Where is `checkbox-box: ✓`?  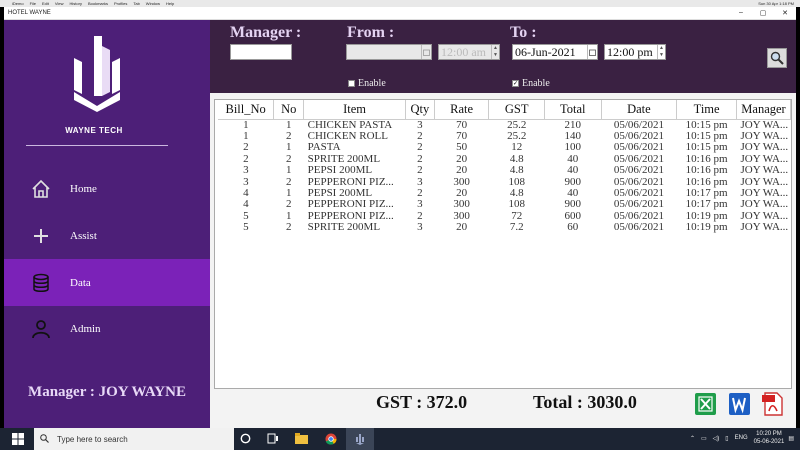 checkbox-box: ✓ is located at coordinates (515, 83).